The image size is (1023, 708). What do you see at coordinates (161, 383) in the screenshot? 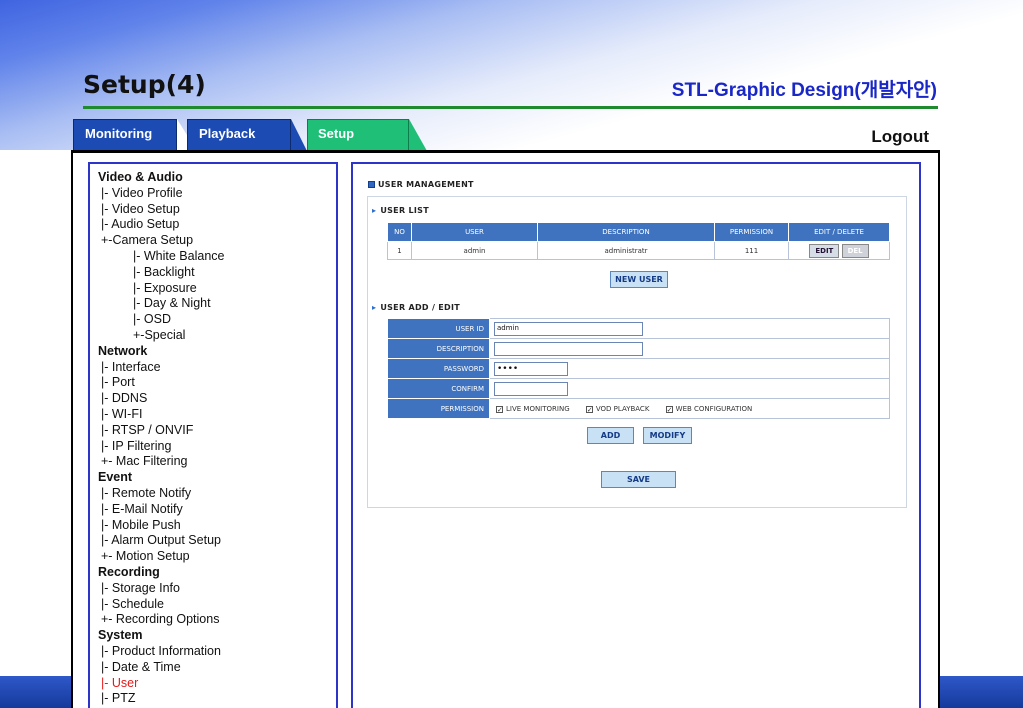
I see `menu-item: |- Port` at bounding box center [161, 383].